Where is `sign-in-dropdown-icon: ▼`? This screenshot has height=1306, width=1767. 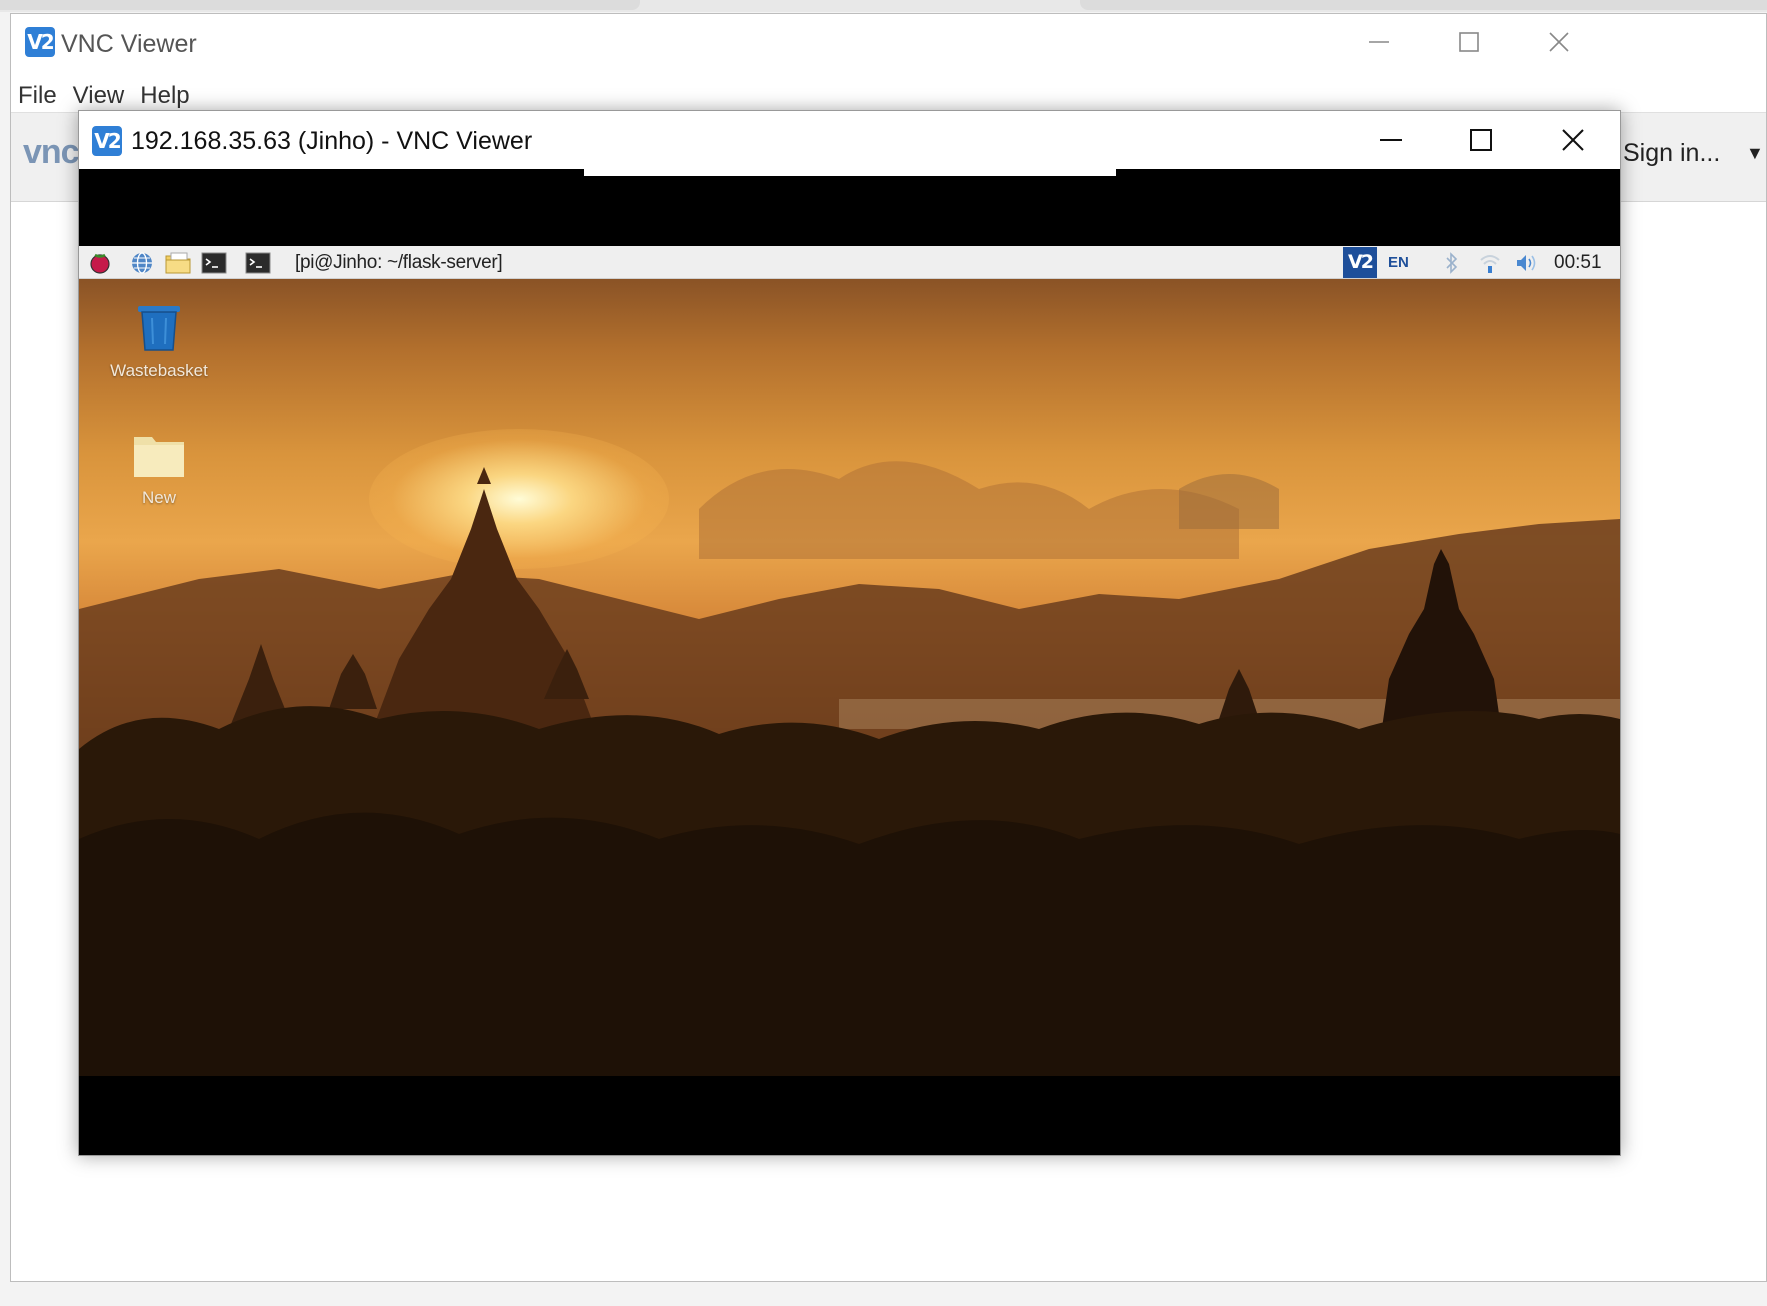 sign-in-dropdown-icon: ▼ is located at coordinates (1755, 153).